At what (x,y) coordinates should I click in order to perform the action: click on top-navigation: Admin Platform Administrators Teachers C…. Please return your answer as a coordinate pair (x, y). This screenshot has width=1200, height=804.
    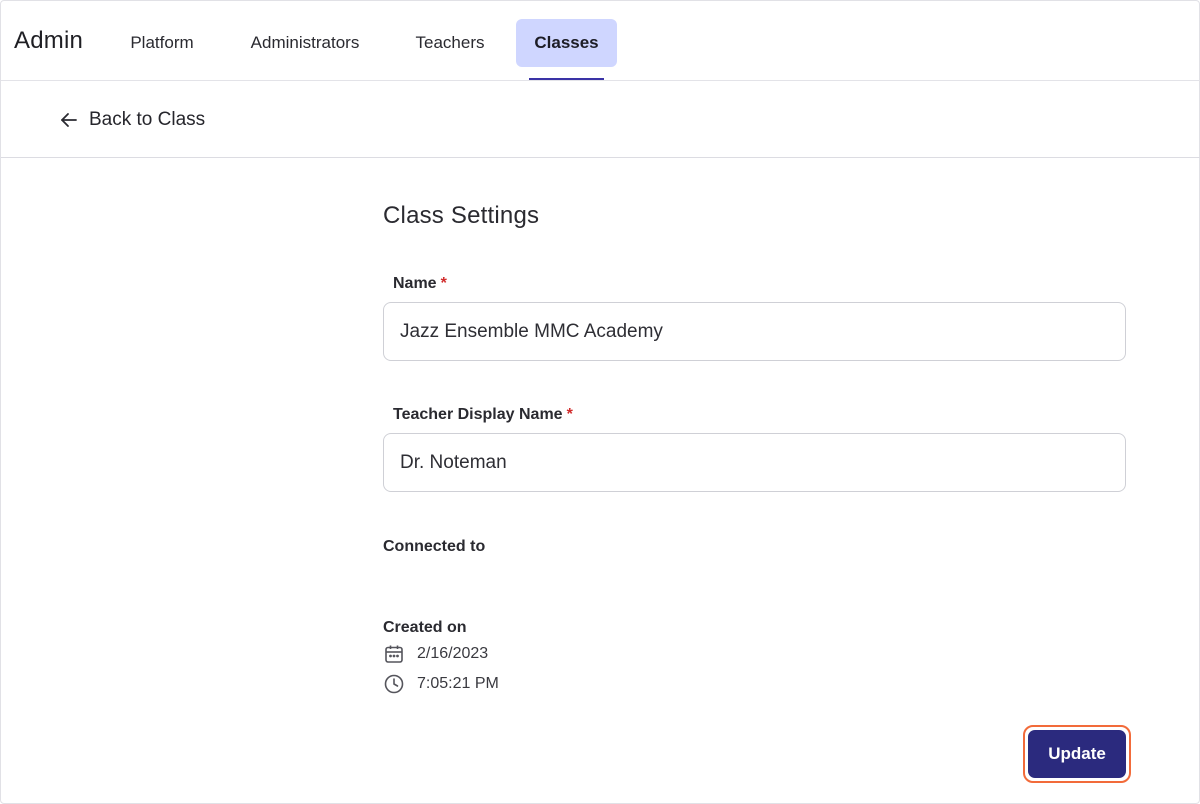
    Looking at the image, I should click on (600, 41).